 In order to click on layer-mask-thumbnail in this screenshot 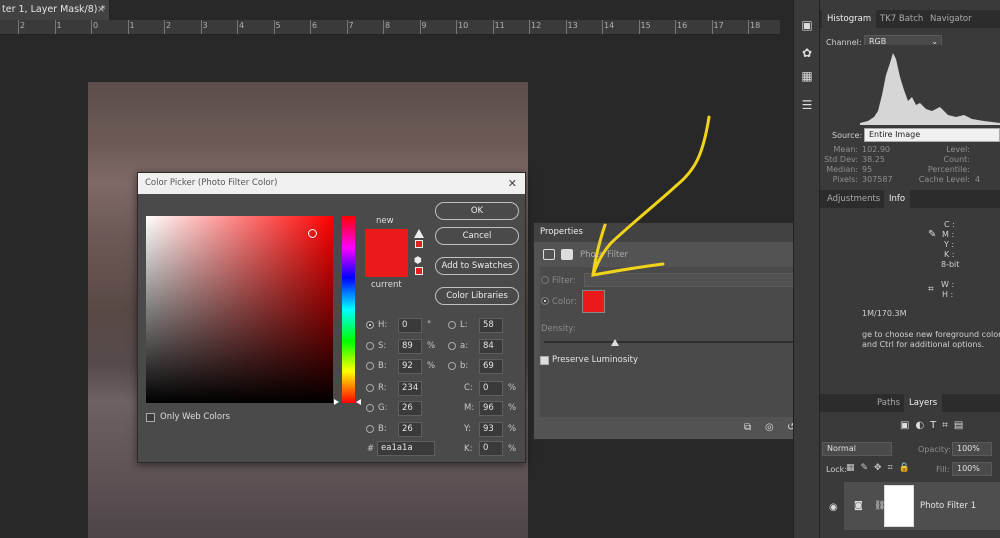, I will do `click(899, 506)`.